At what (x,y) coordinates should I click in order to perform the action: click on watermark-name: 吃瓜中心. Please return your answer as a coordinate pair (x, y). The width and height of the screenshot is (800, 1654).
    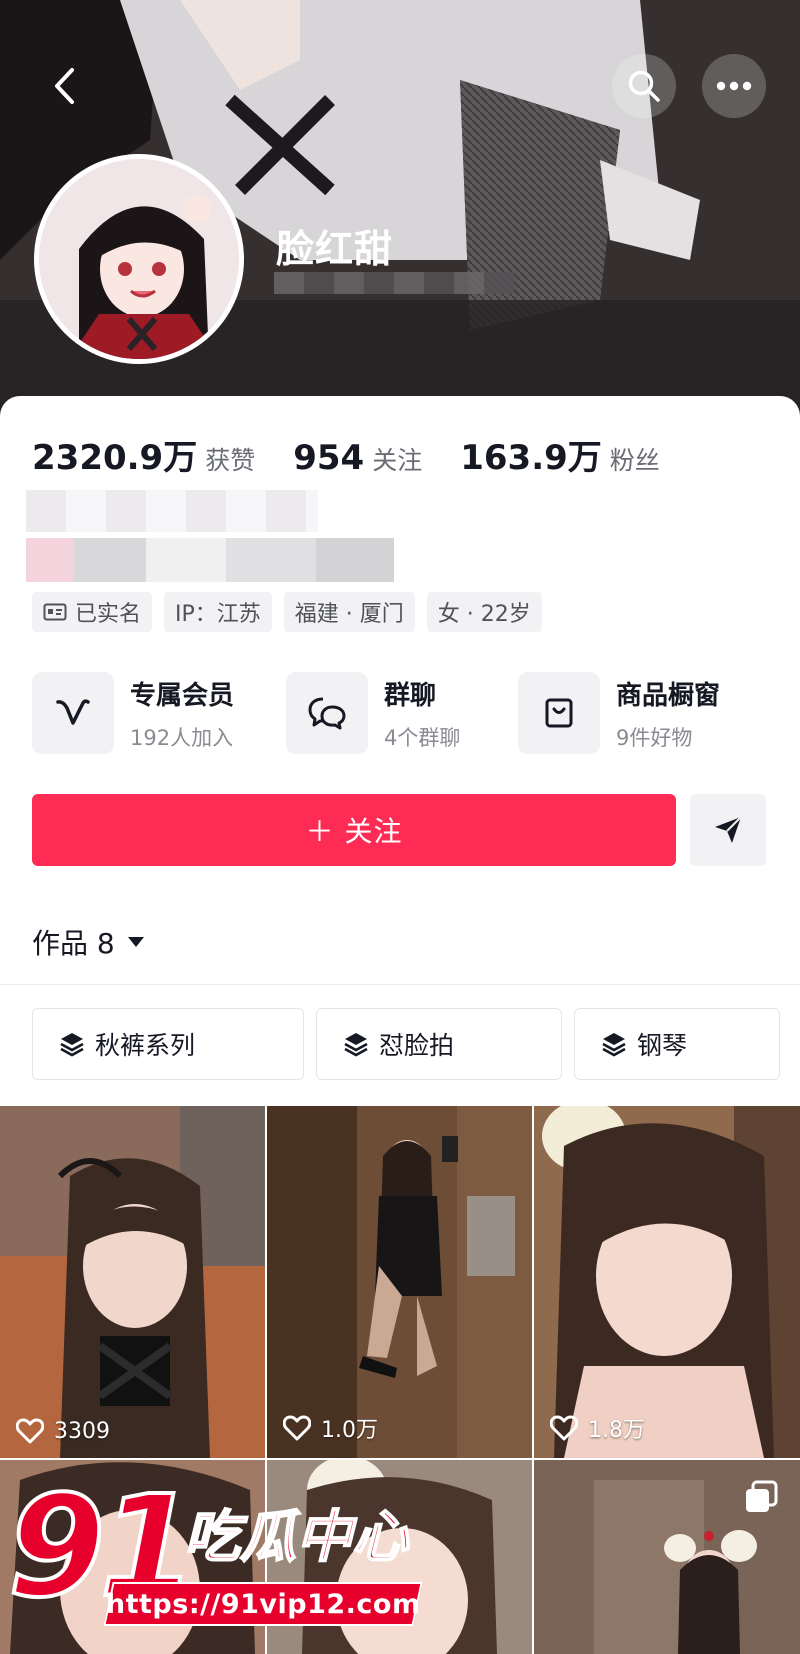
    Looking at the image, I should click on (296, 1537).